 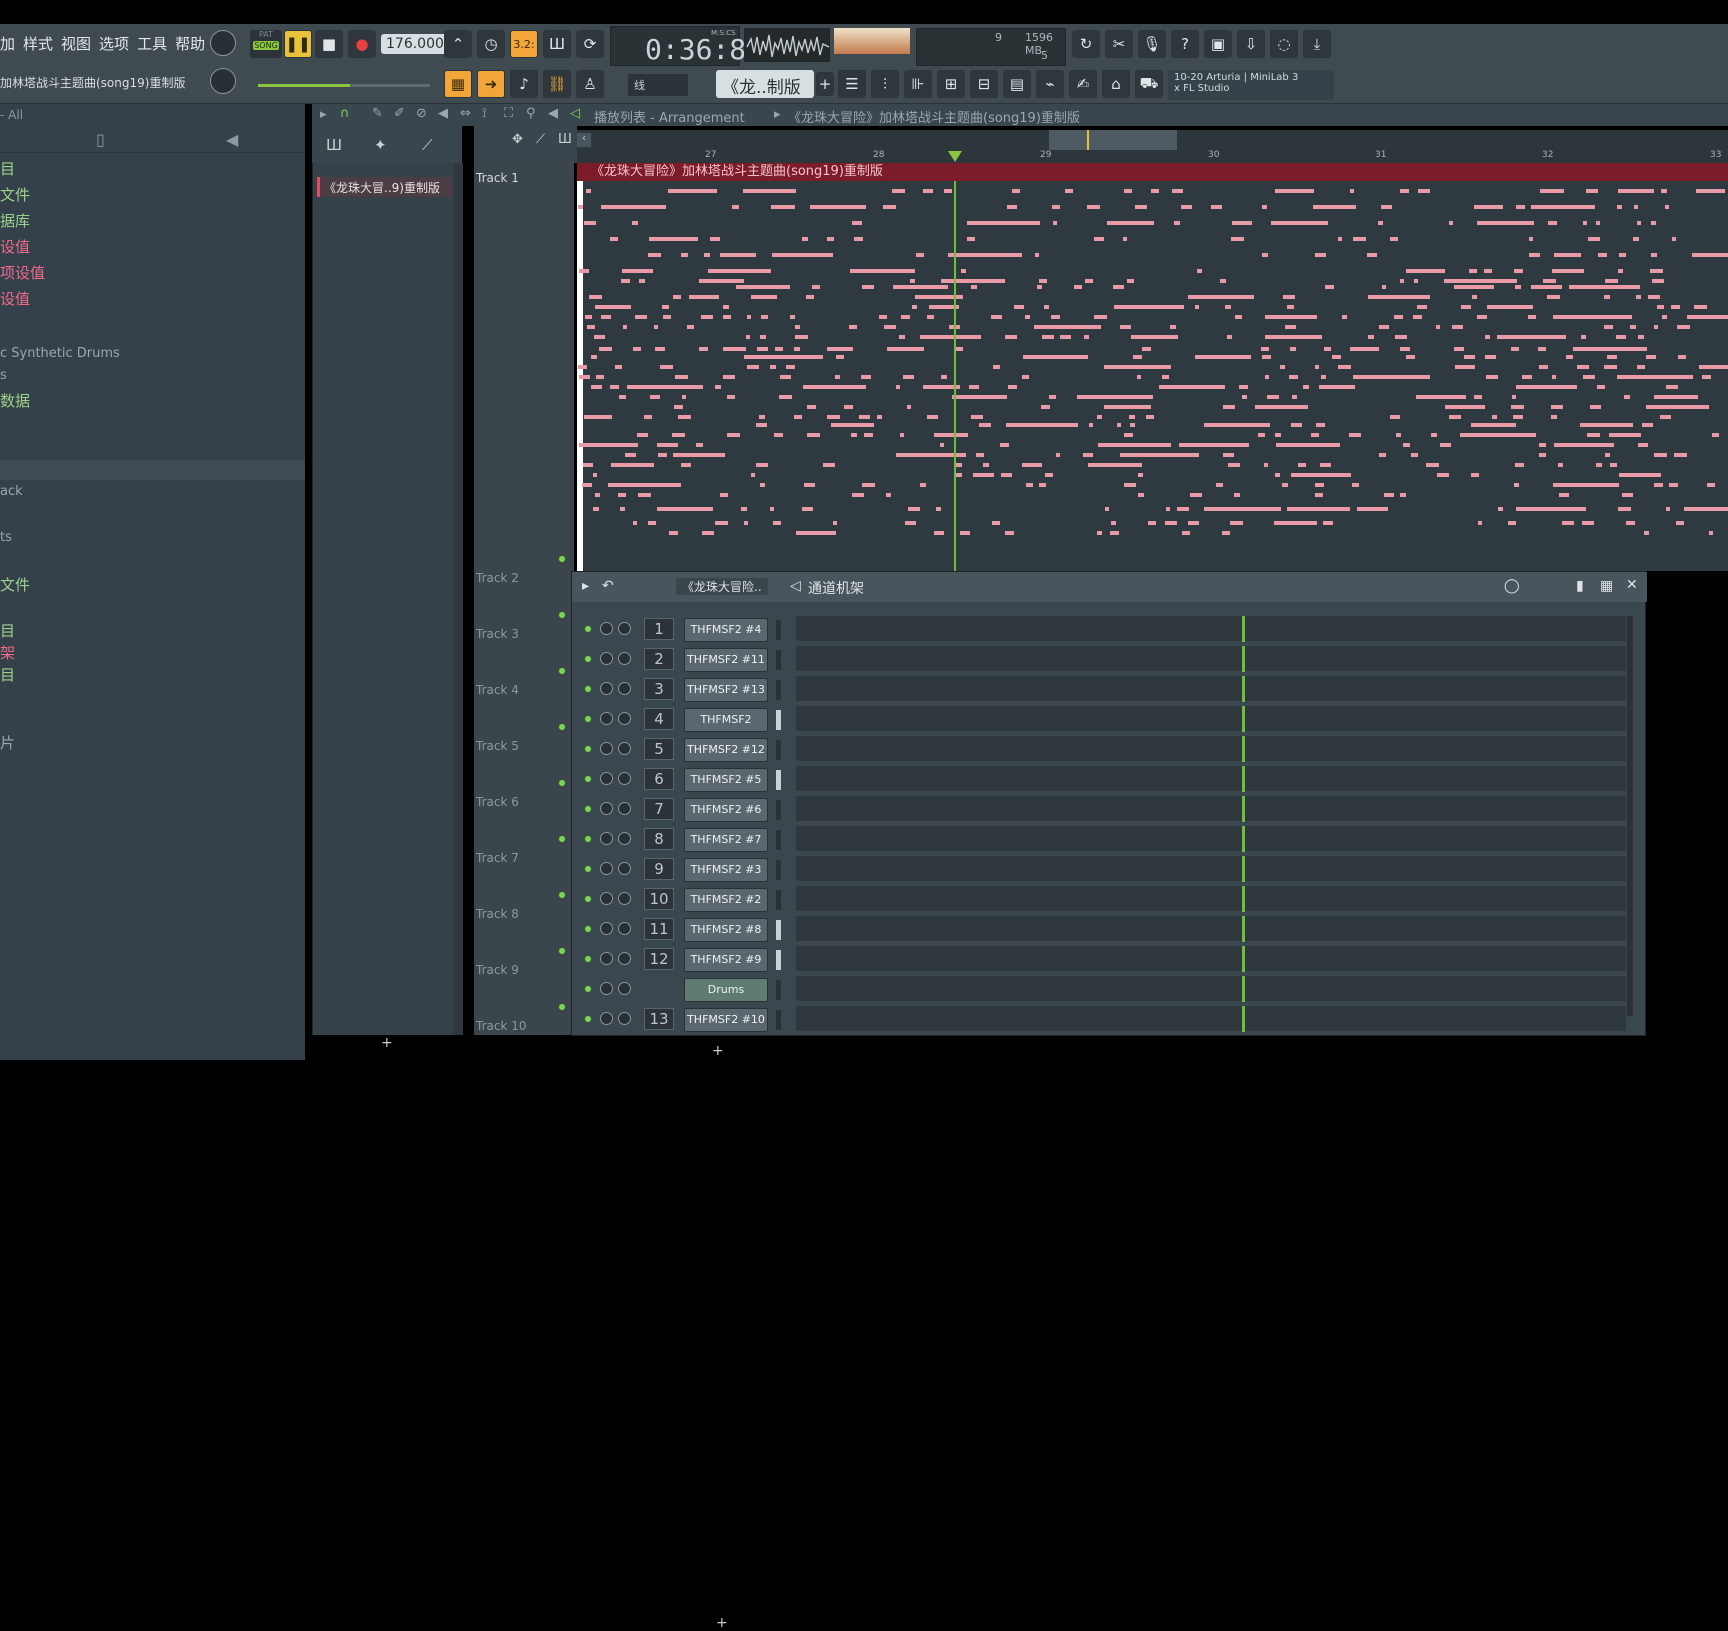 What do you see at coordinates (15, 220) in the screenshot?
I see `browser-item: 据库` at bounding box center [15, 220].